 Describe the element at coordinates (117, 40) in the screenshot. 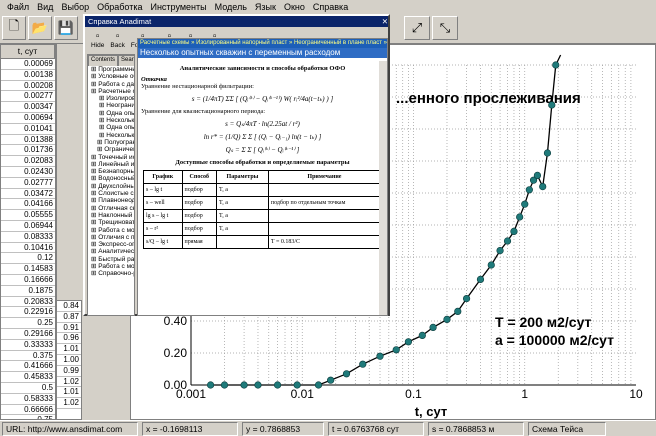

I see `help-tool-back: ▫ Back` at that location.